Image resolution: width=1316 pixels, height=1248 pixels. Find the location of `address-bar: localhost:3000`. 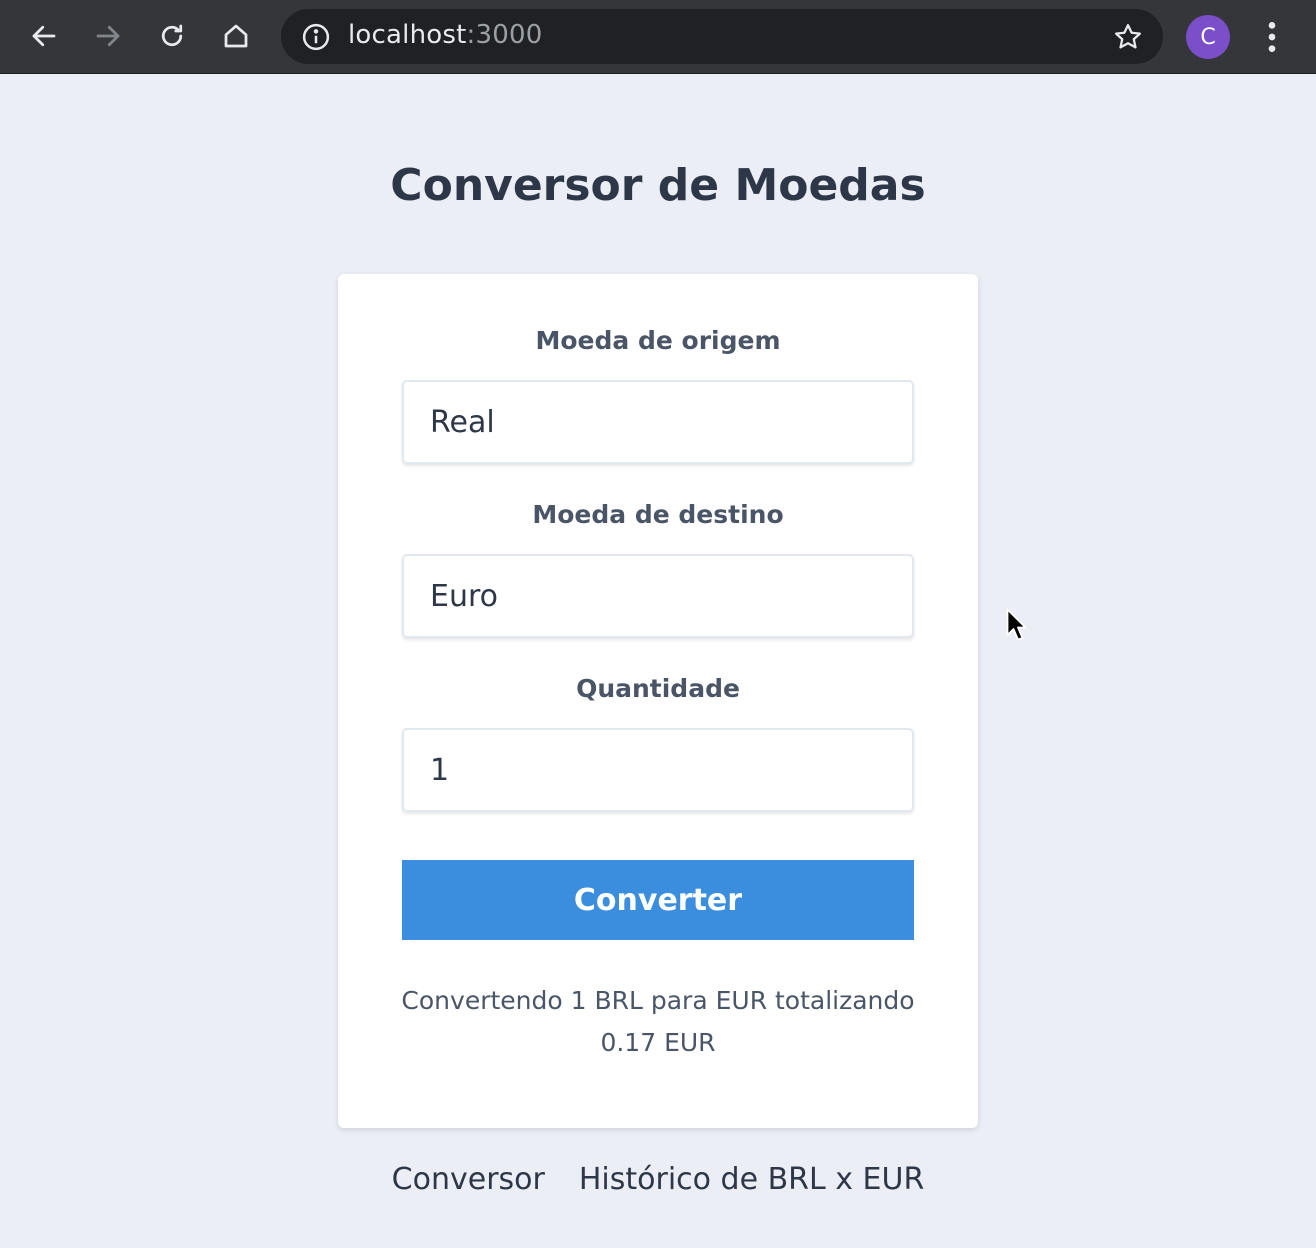

address-bar: localhost:3000 is located at coordinates (722, 36).